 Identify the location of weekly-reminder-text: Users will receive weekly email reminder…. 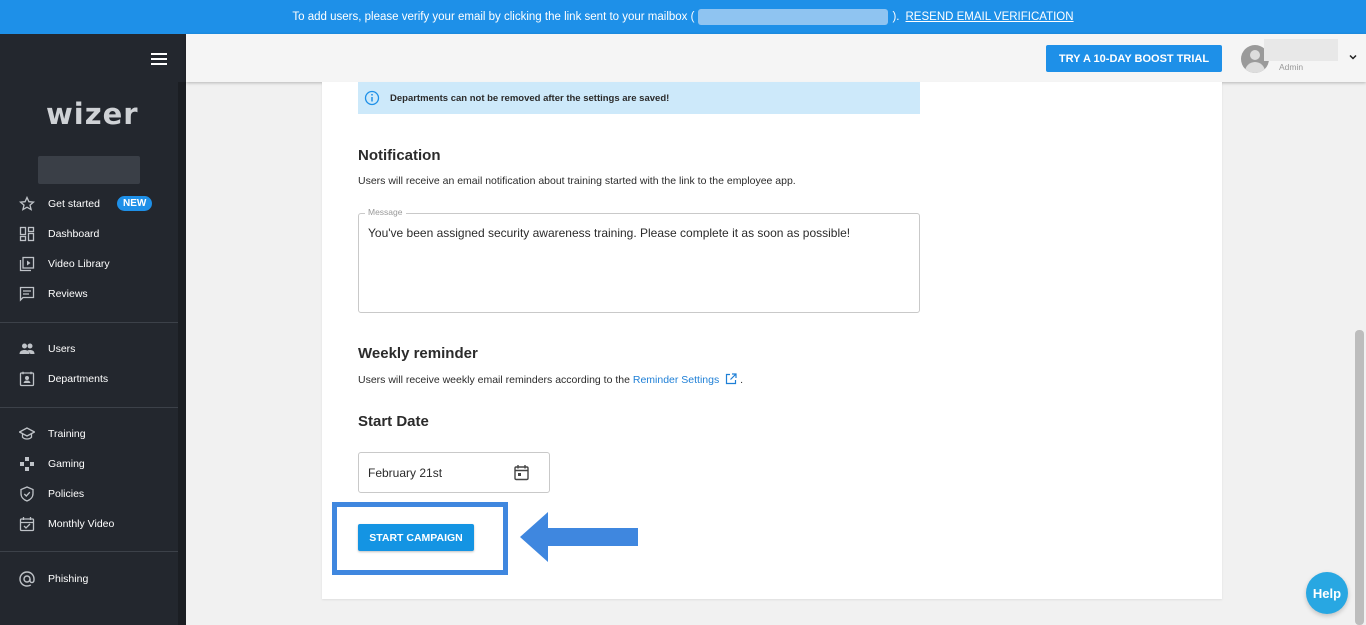
(495, 380).